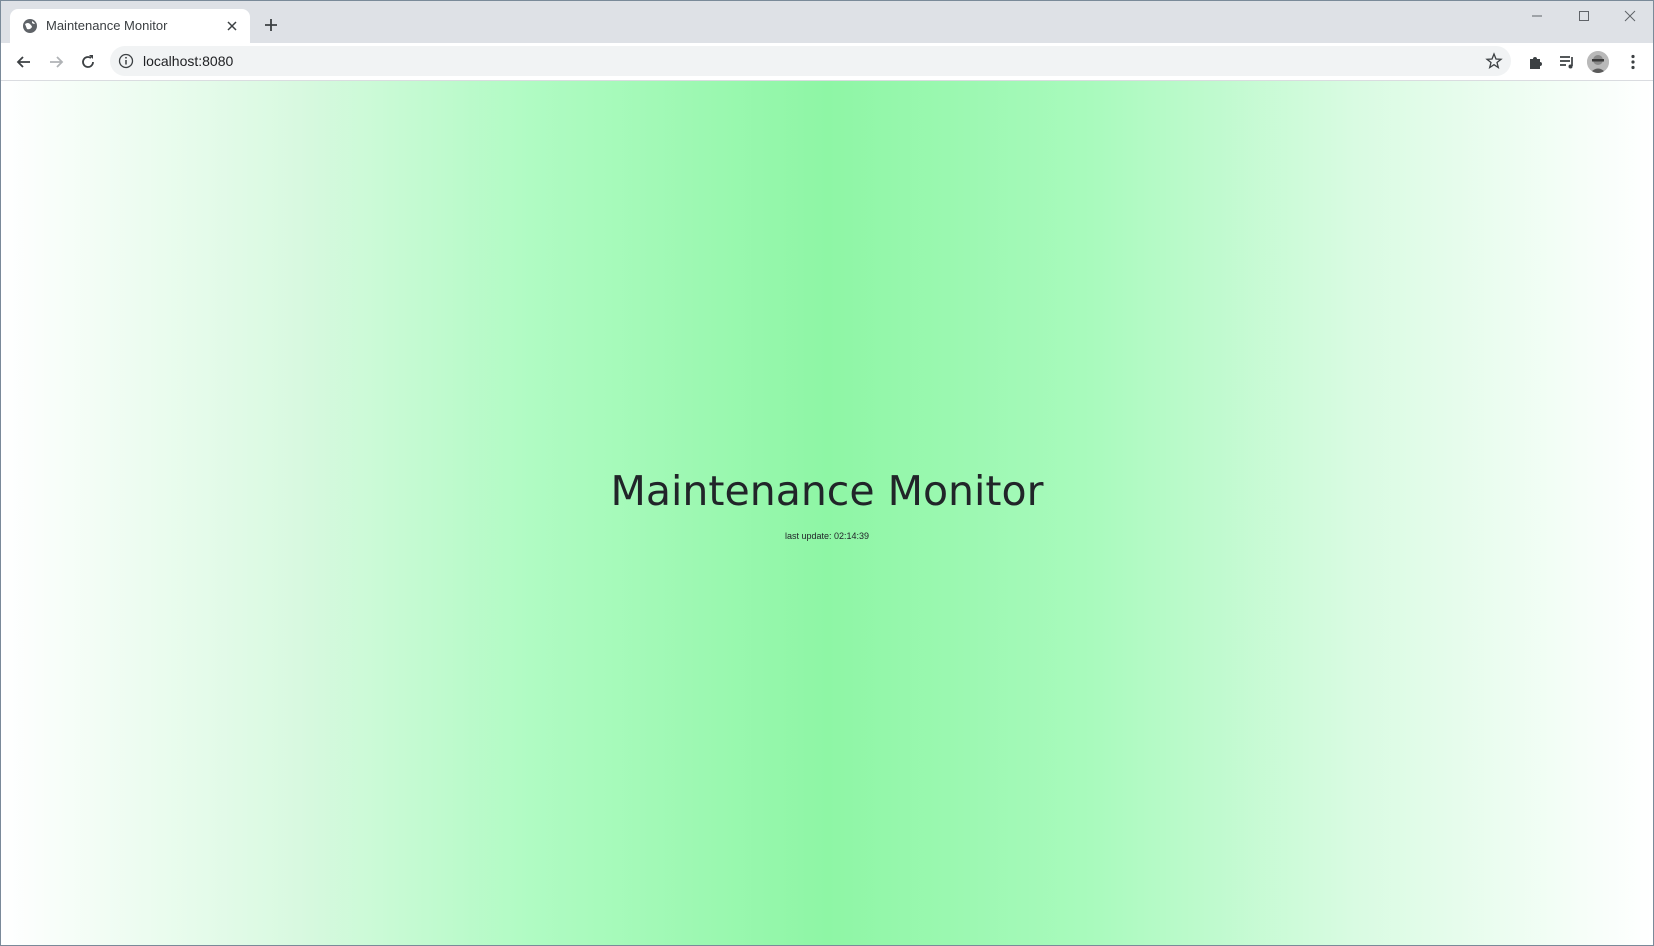  Describe the element at coordinates (827, 536) in the screenshot. I see `last-update-text: last update: 02:14:39` at that location.